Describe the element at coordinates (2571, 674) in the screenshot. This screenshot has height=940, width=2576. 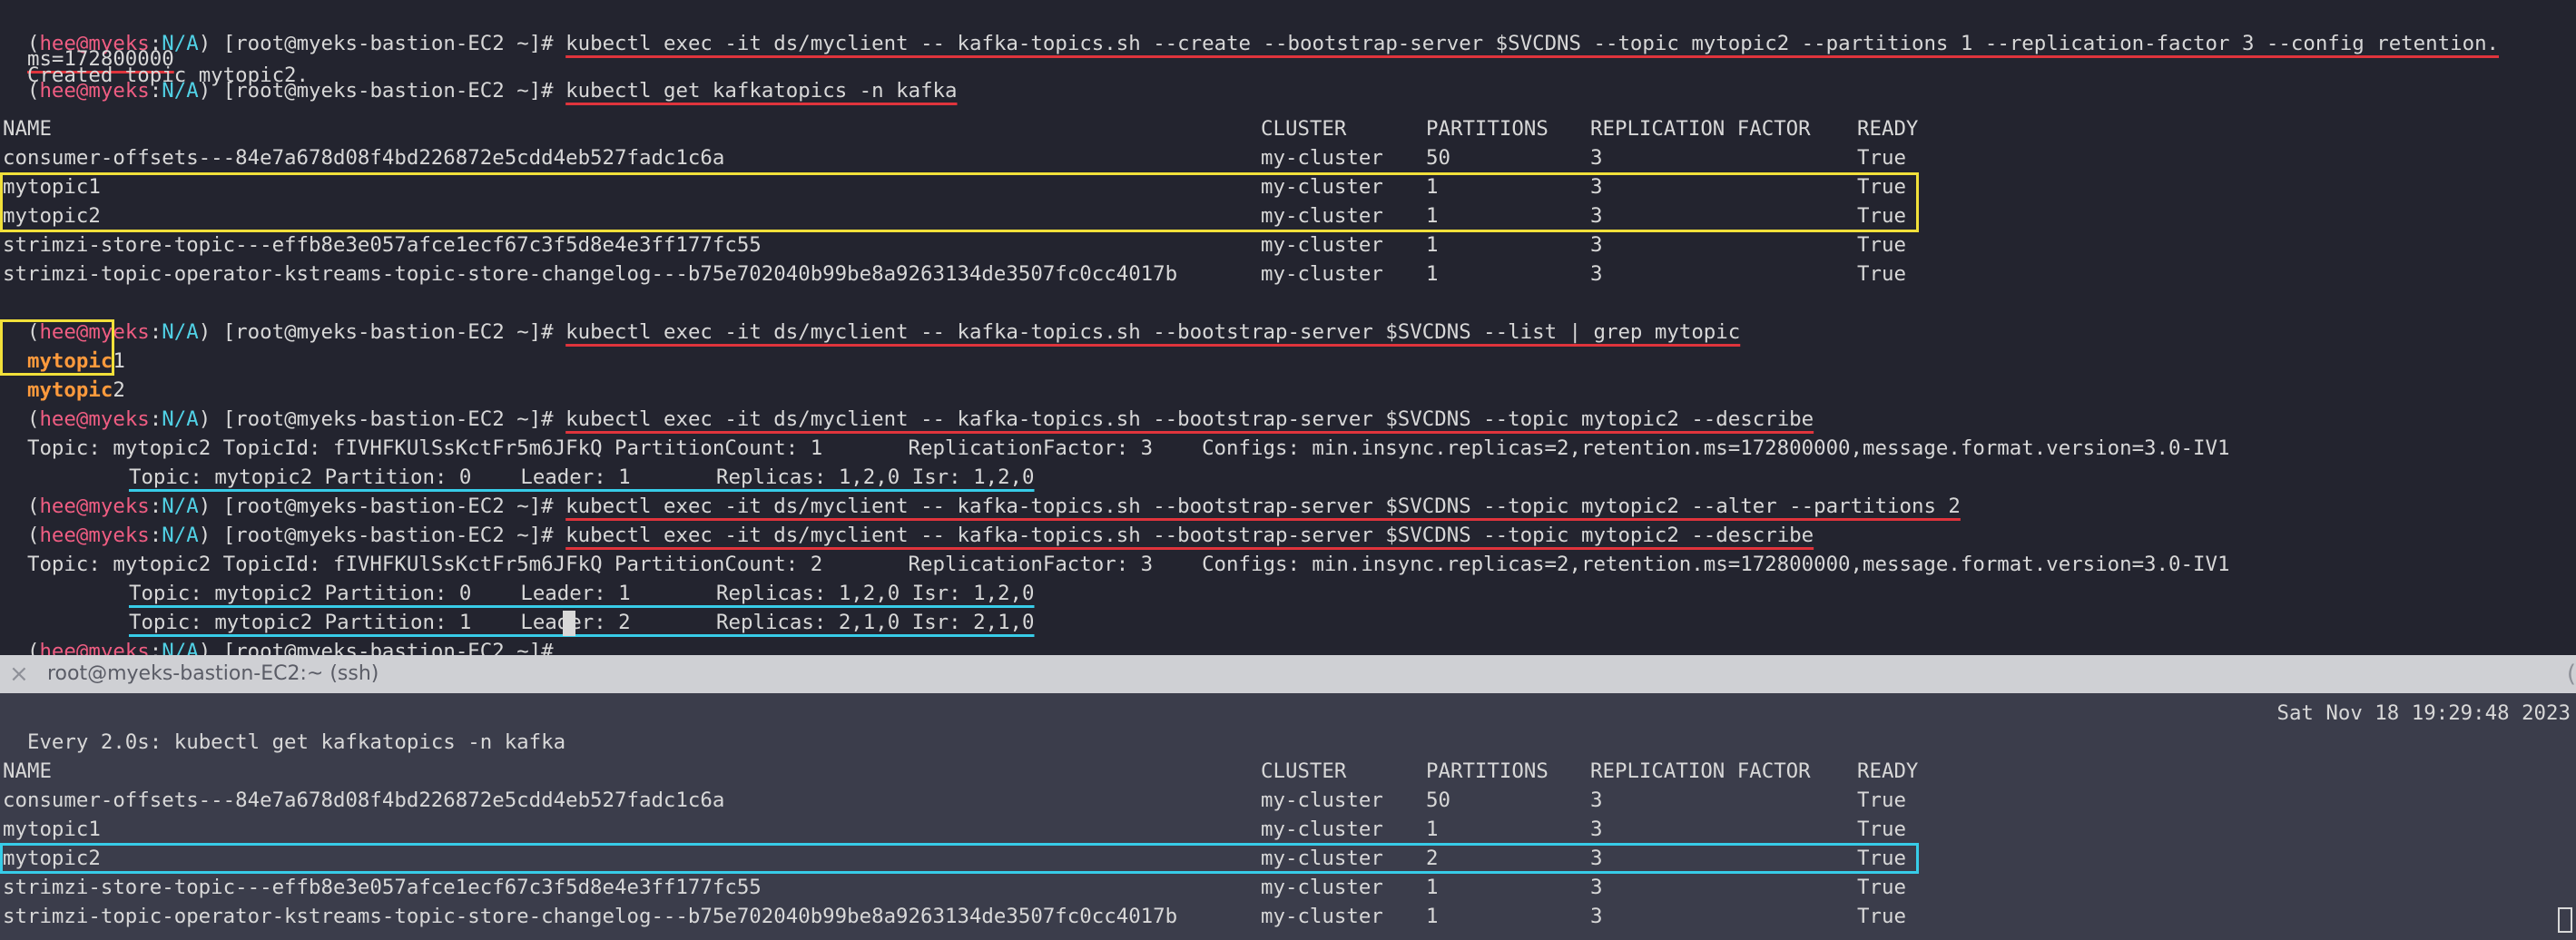
I see `pane-edge-glyph: (` at that location.